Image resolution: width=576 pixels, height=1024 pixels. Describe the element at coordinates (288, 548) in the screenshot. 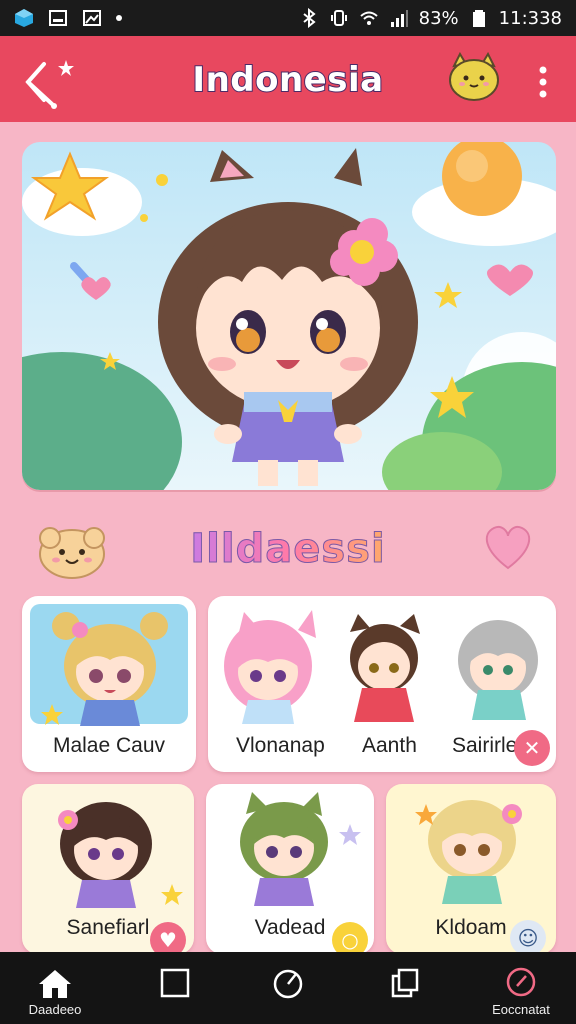

I see `section-heading-row: Illdaessi` at that location.